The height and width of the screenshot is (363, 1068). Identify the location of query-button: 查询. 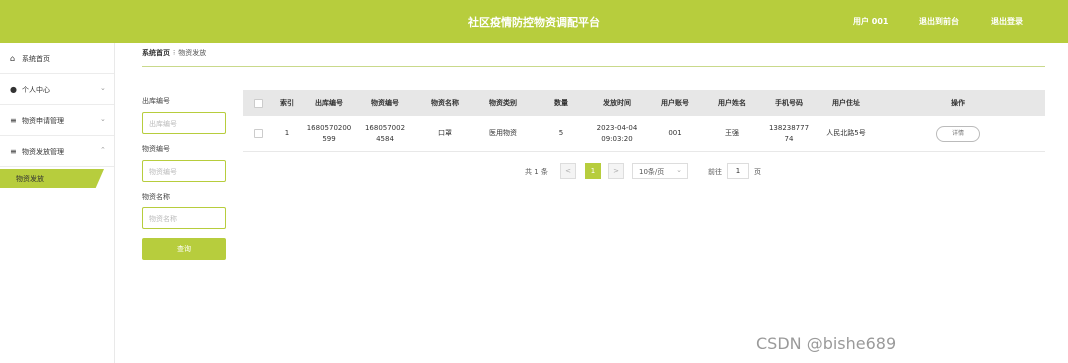
(184, 249).